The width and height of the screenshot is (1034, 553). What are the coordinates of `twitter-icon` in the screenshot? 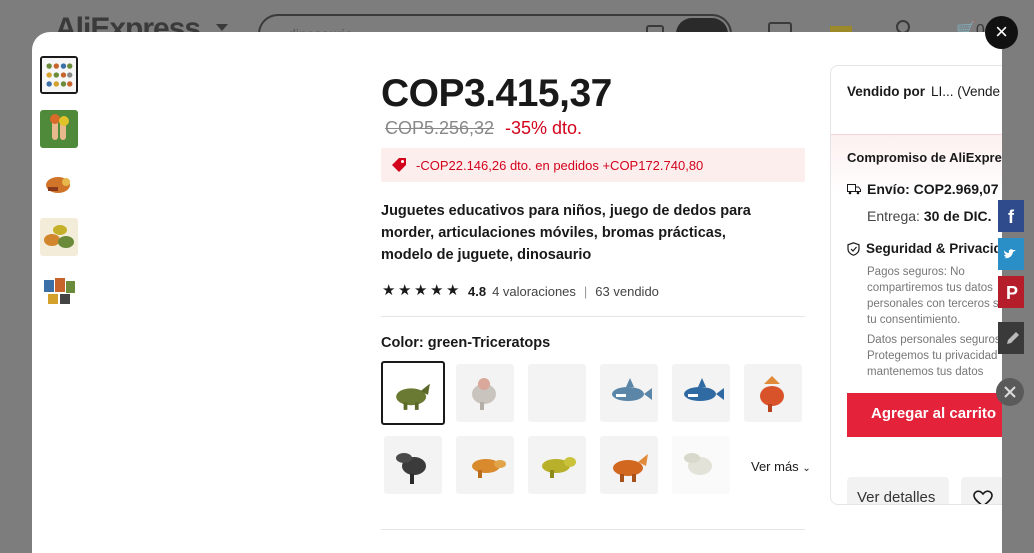 It's located at (1010, 254).